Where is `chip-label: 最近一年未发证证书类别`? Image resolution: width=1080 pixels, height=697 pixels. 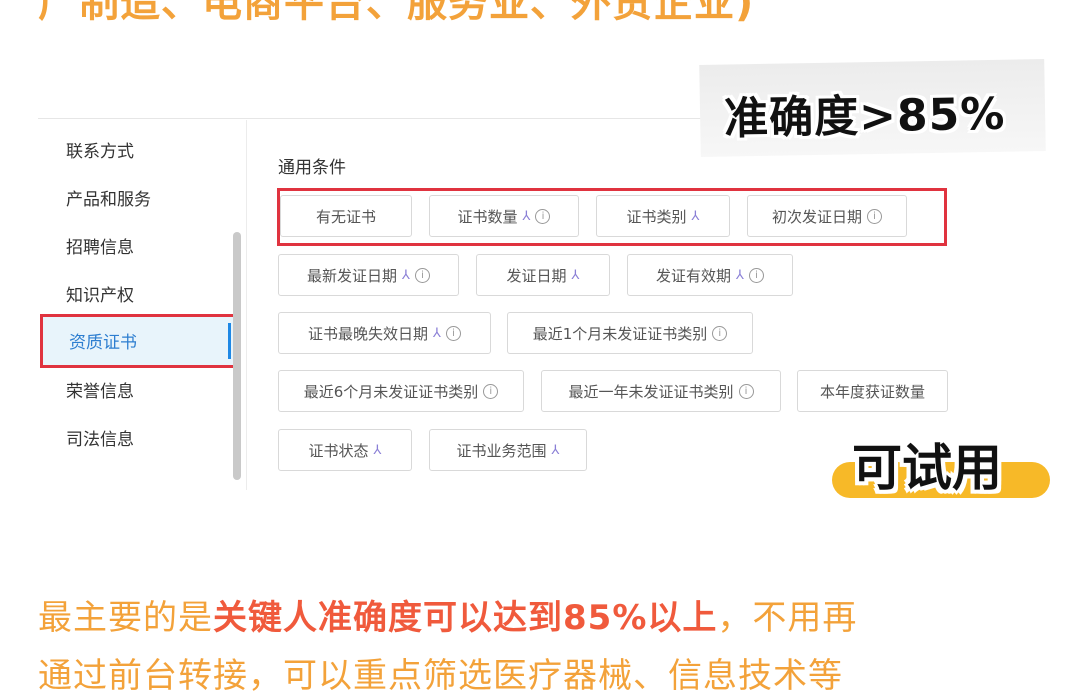 chip-label: 最近一年未发证证书类别 is located at coordinates (651, 391).